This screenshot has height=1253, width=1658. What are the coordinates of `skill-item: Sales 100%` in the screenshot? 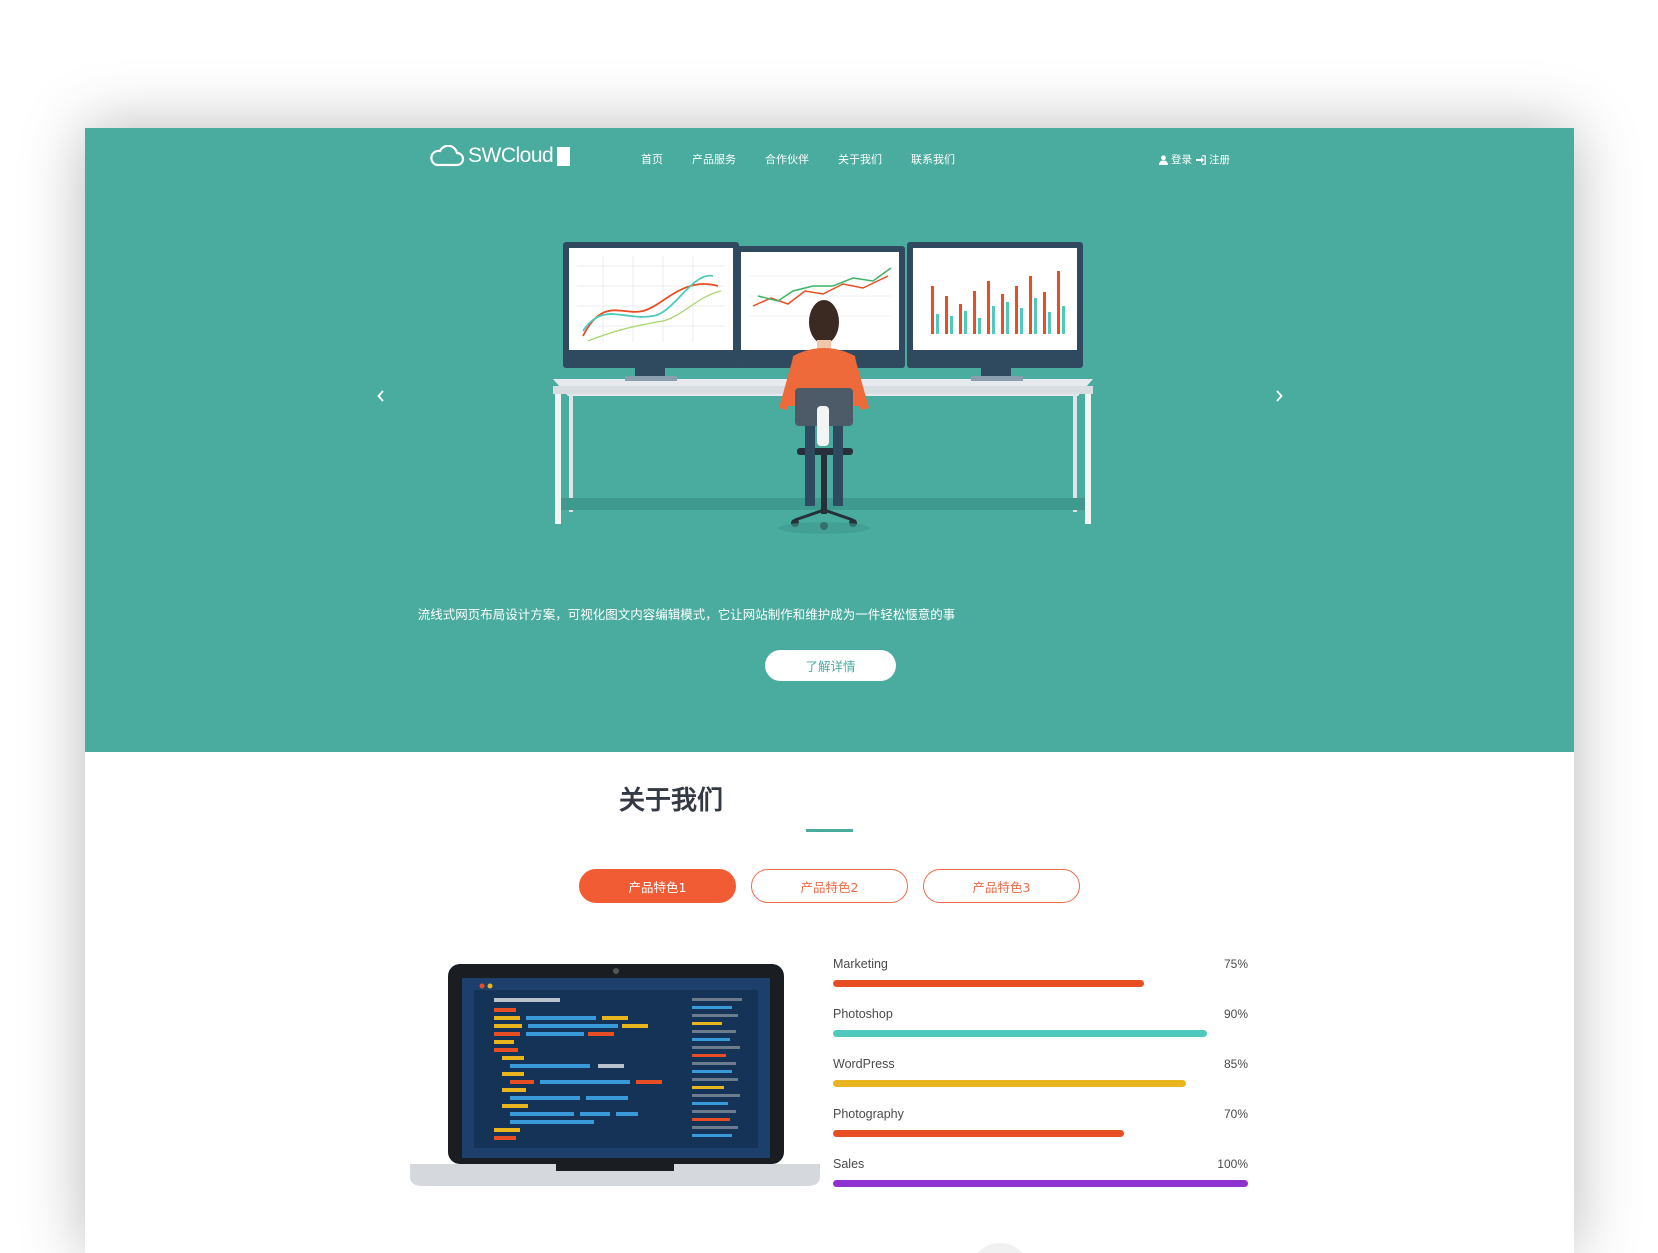 It's located at (1040, 1182).